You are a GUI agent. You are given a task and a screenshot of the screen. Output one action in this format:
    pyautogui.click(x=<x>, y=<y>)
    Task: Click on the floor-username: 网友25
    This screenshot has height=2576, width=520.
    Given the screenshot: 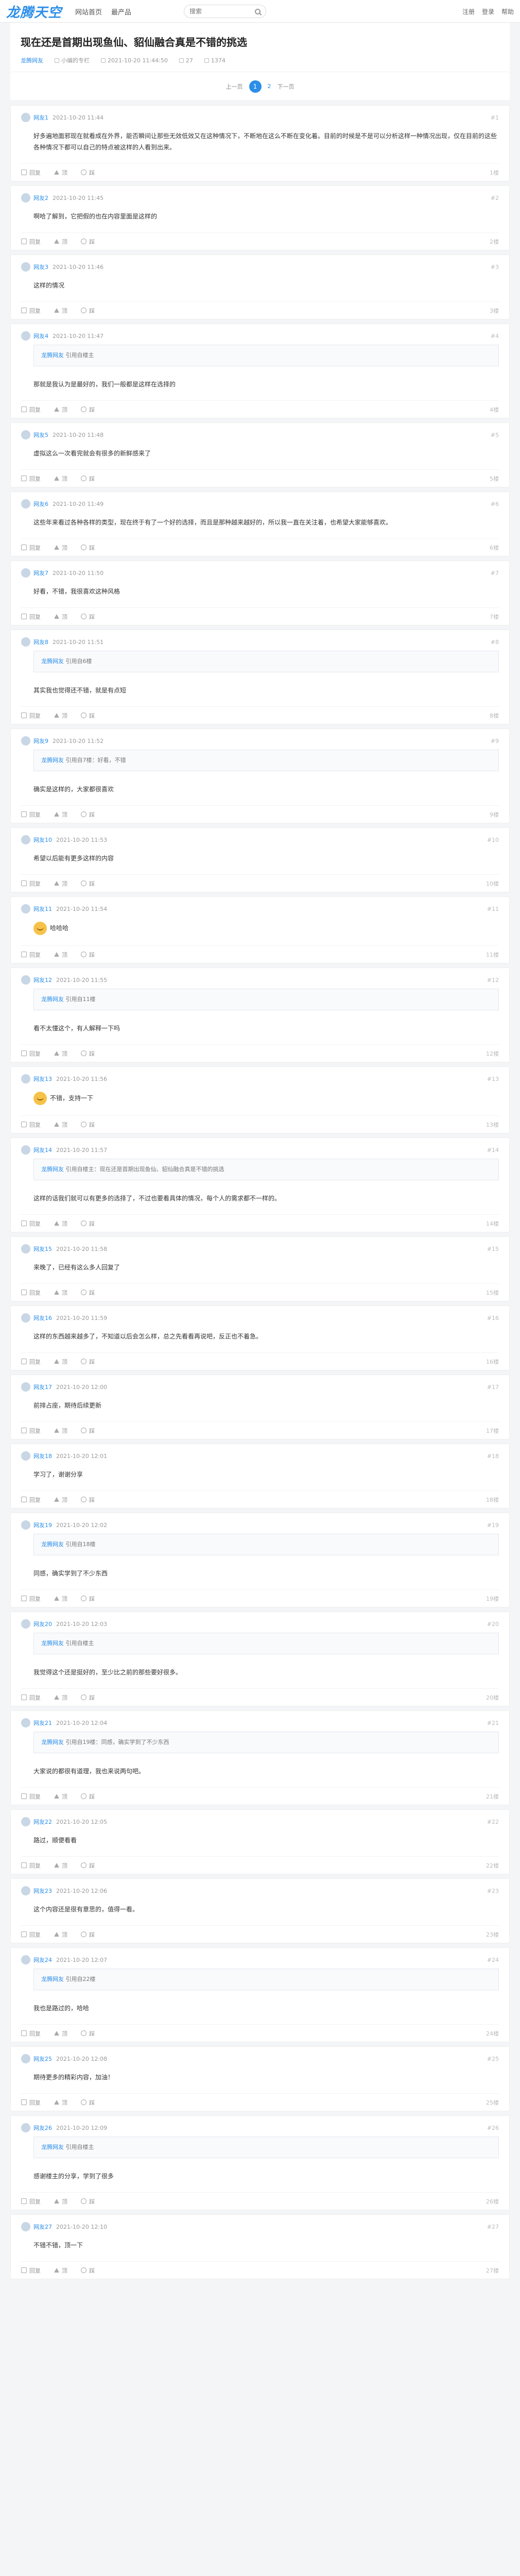 What is the action you would take?
    pyautogui.click(x=42, y=2059)
    